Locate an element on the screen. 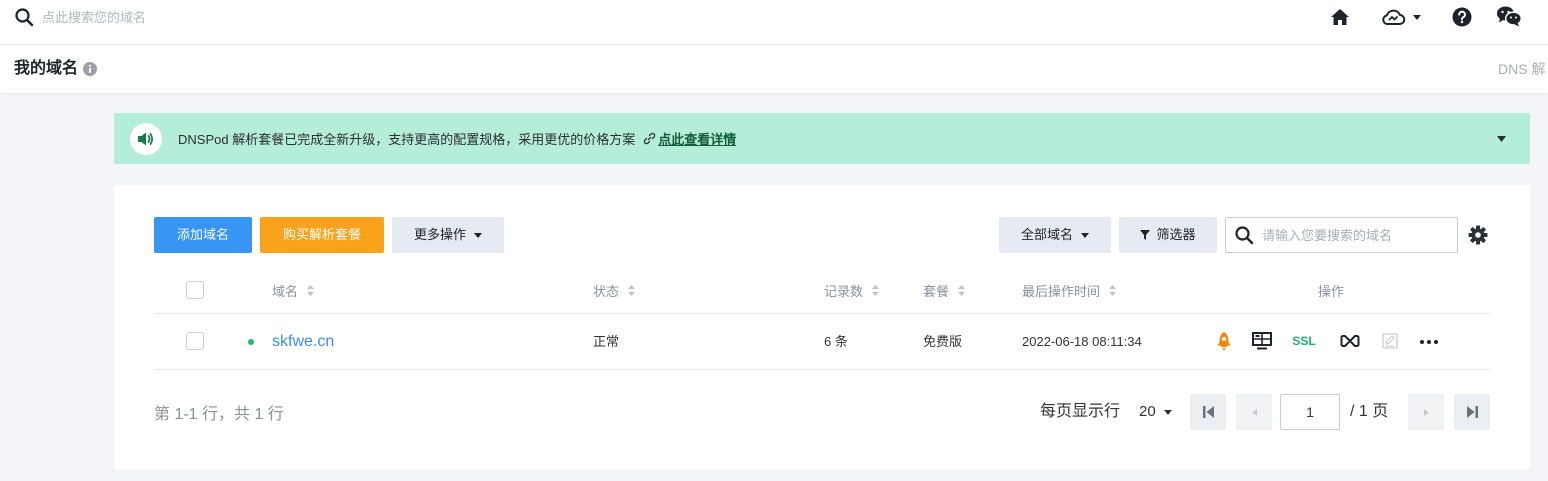  more-icon is located at coordinates (1429, 342).